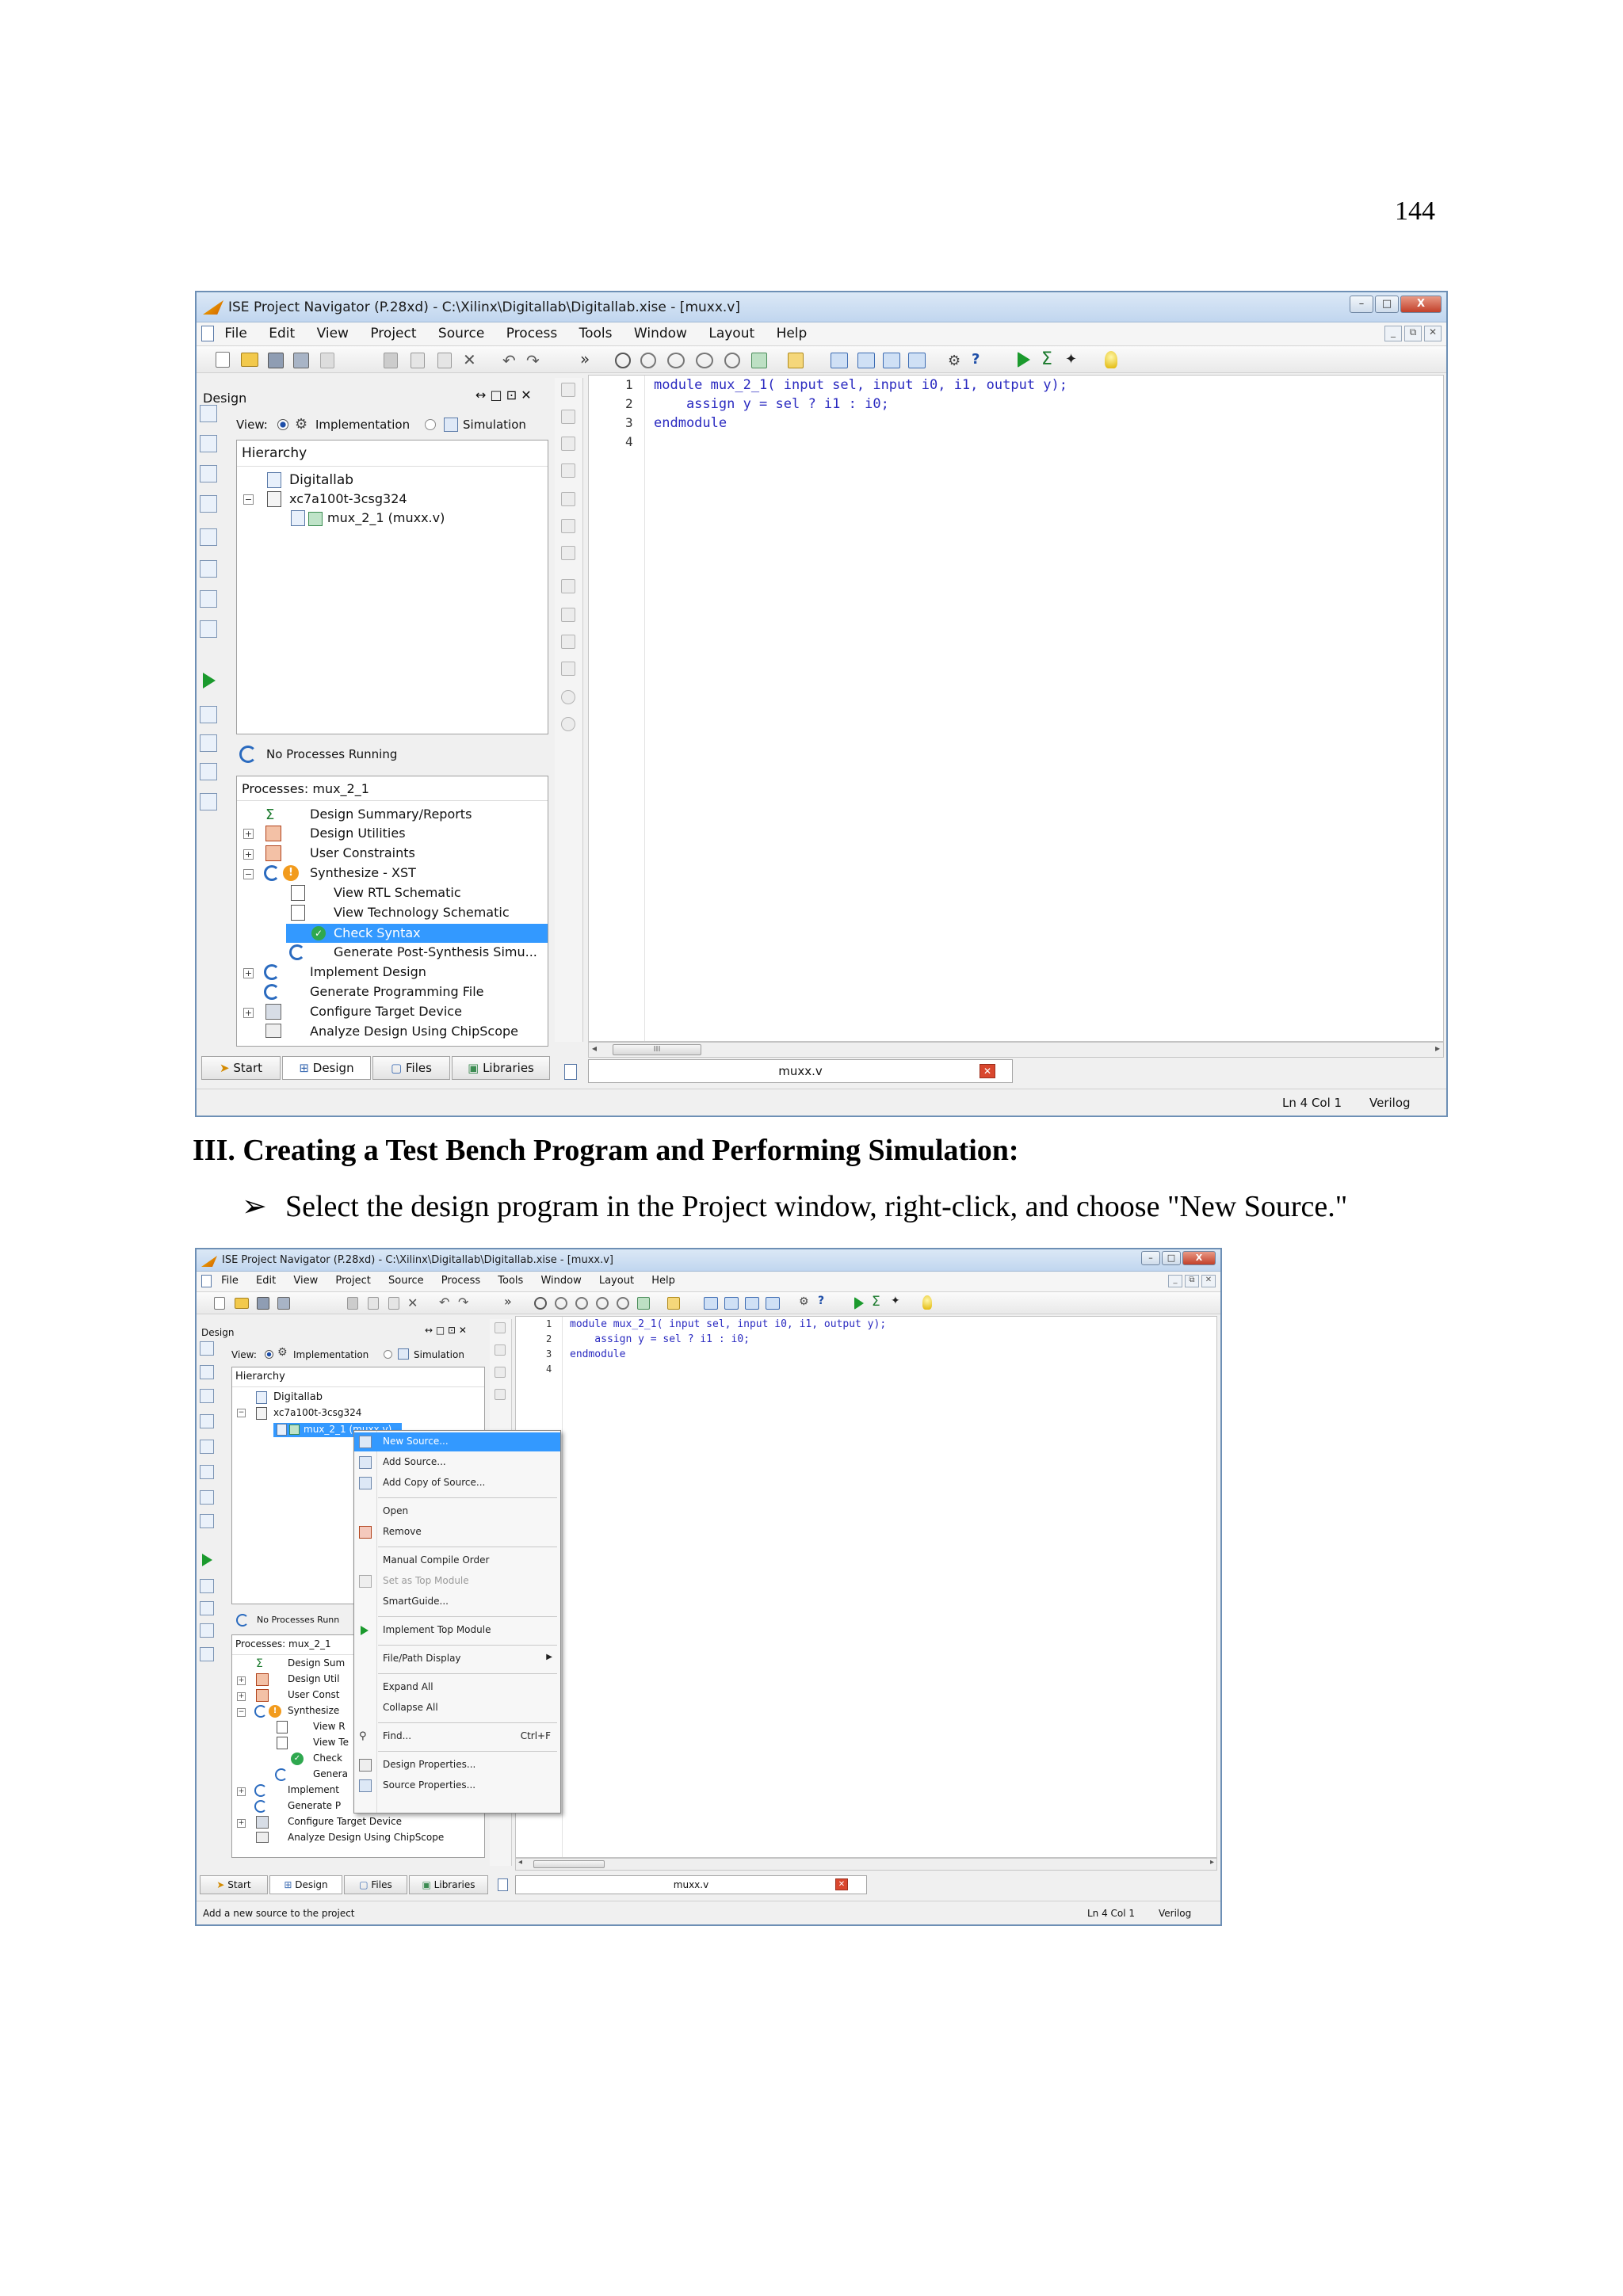 The height and width of the screenshot is (2296, 1623). What do you see at coordinates (457, 1630) in the screenshot?
I see `menu-item-implement-top-module: Implement Top Module` at bounding box center [457, 1630].